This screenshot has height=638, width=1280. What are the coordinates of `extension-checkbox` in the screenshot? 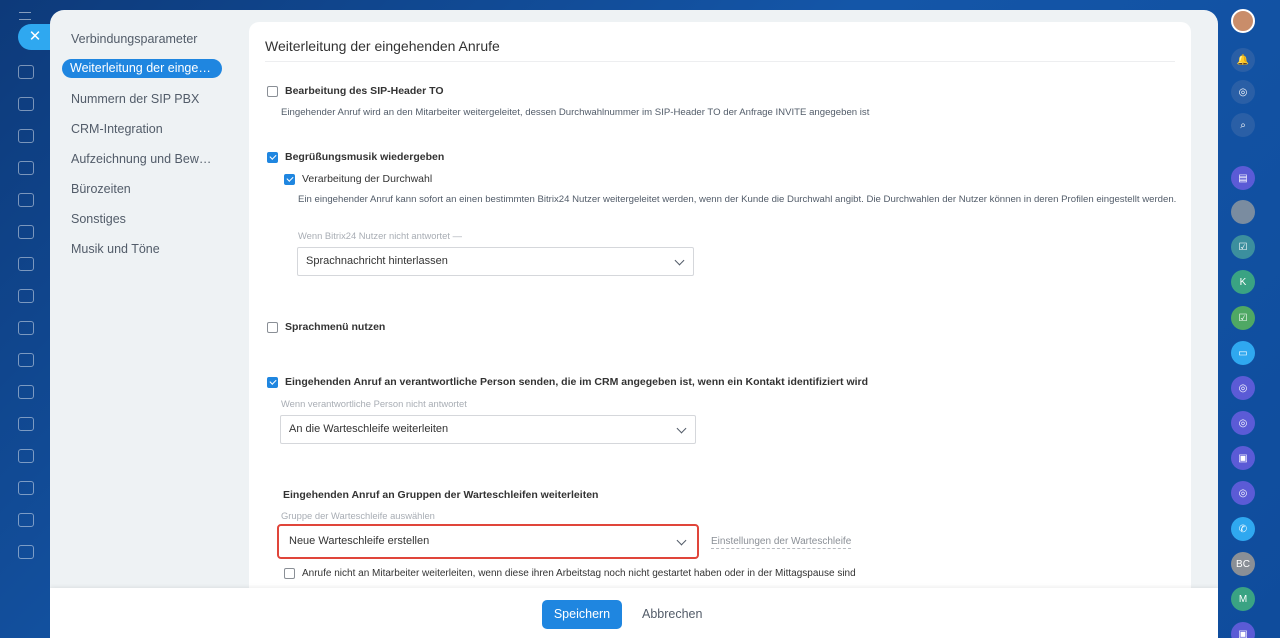 It's located at (289, 179).